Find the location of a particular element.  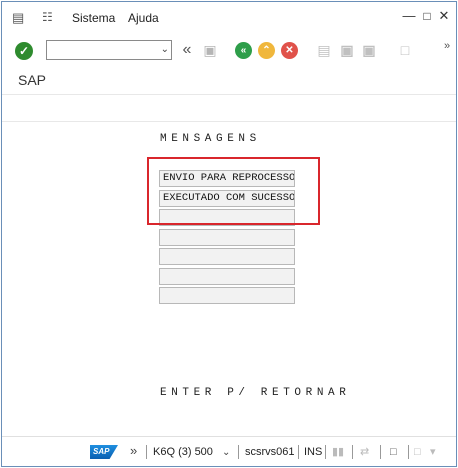

double-left-icon: « is located at coordinates (187, 50).